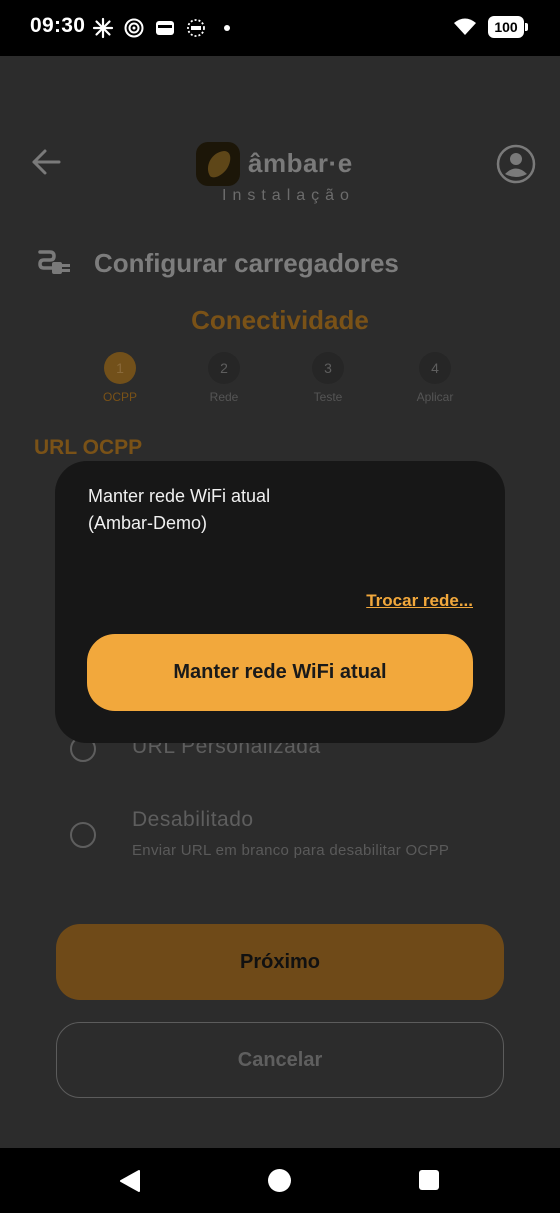  I want to click on status-time: 09:30, so click(58, 25).